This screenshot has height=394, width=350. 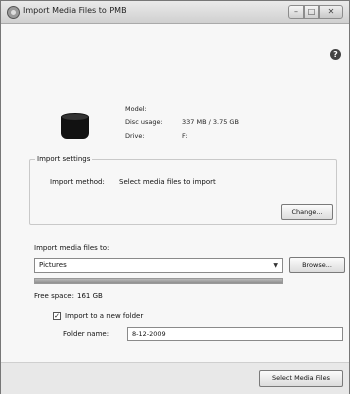 I want to click on select-media-files-button: Select Media Files, so click(x=301, y=378).